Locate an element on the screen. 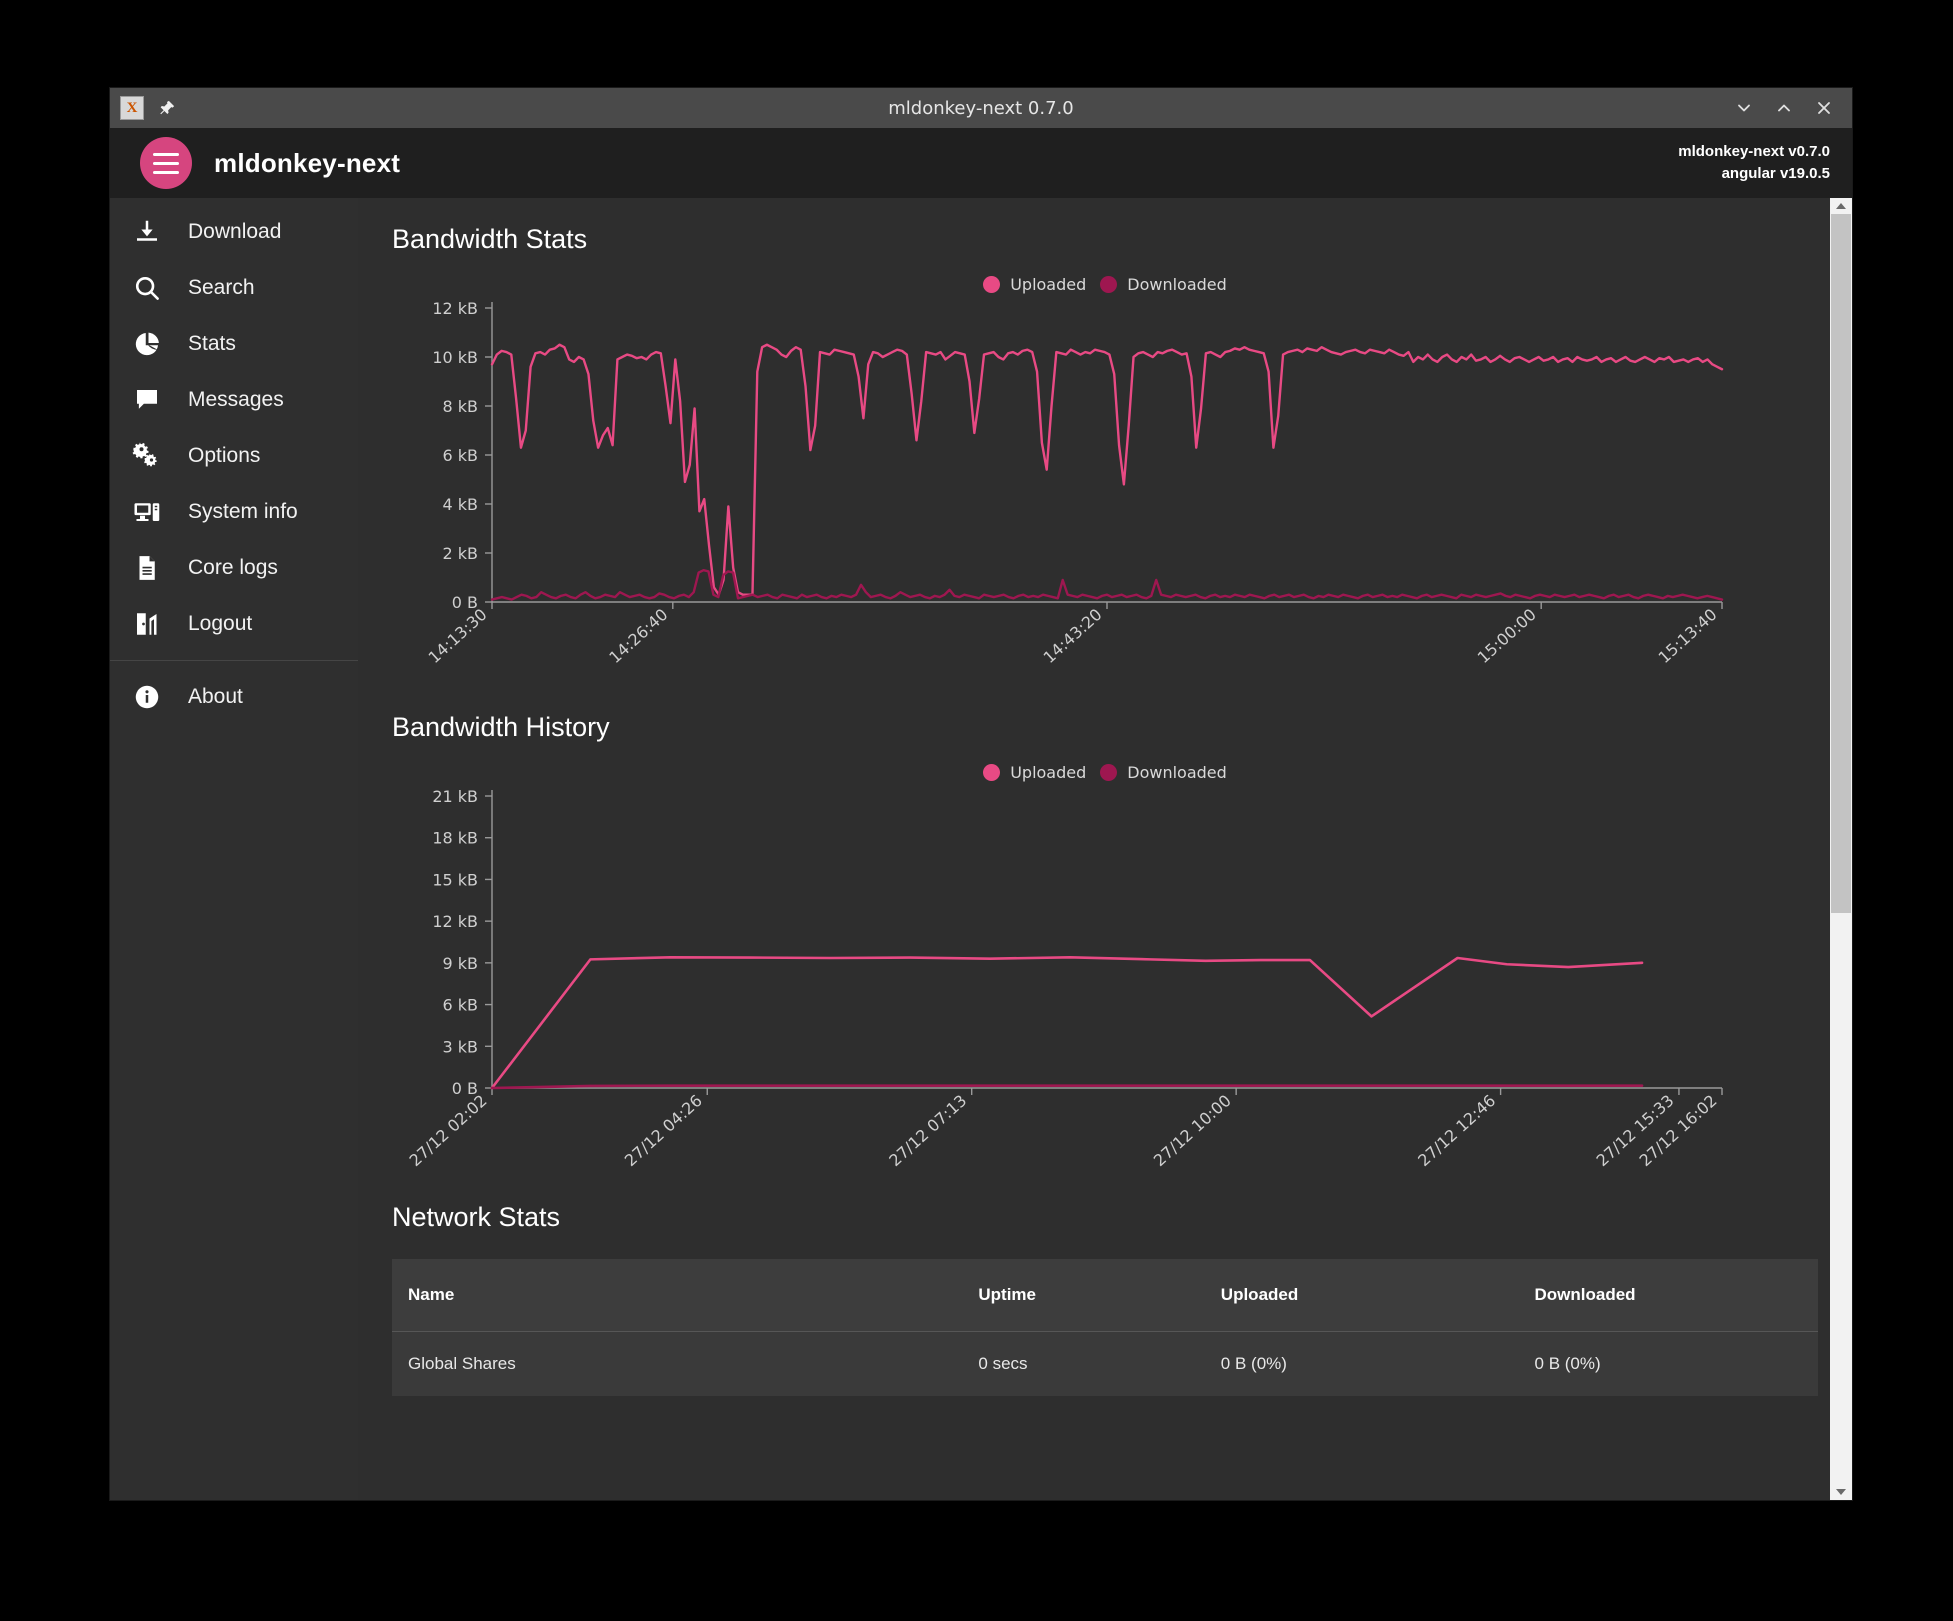  svg-text: 14:13:30 is located at coordinates (458, 636).